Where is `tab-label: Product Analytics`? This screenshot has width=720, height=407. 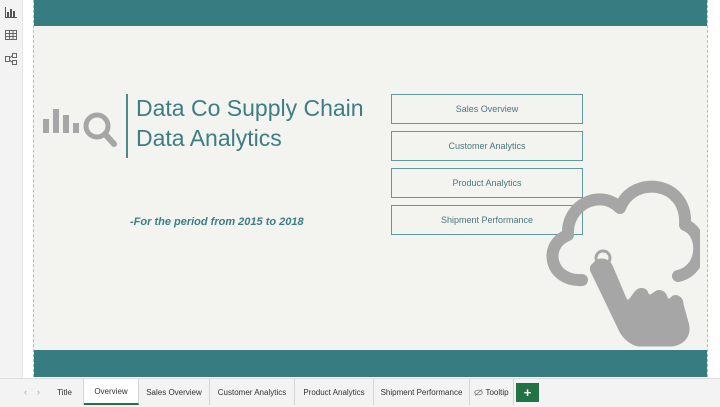 tab-label: Product Analytics is located at coordinates (334, 392).